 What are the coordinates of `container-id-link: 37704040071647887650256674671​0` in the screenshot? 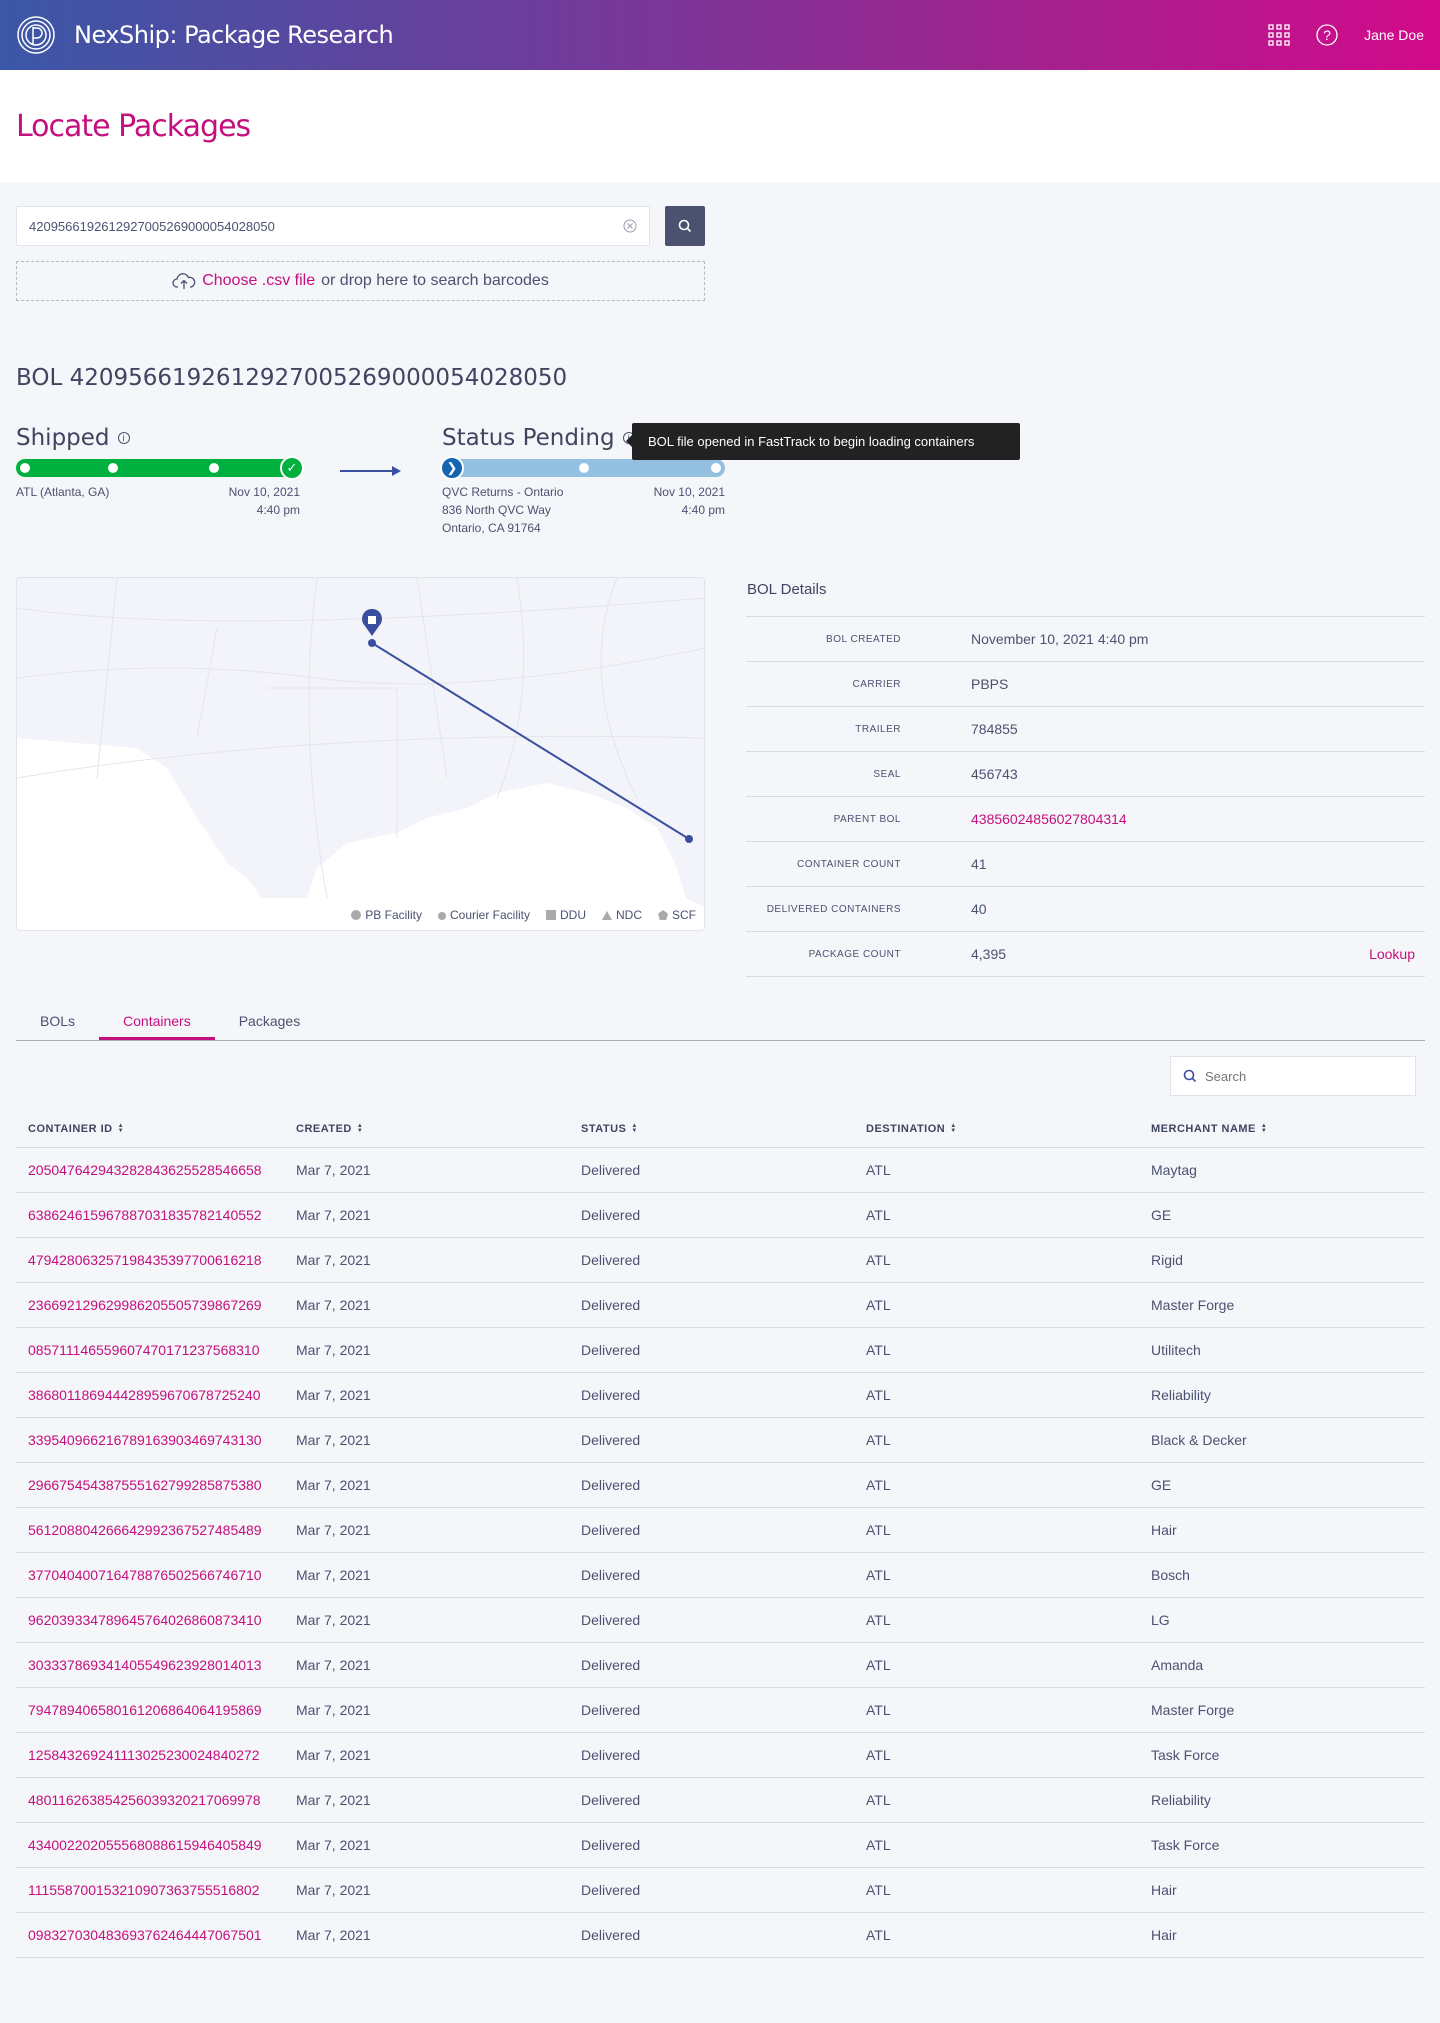 It's located at (150, 1575).